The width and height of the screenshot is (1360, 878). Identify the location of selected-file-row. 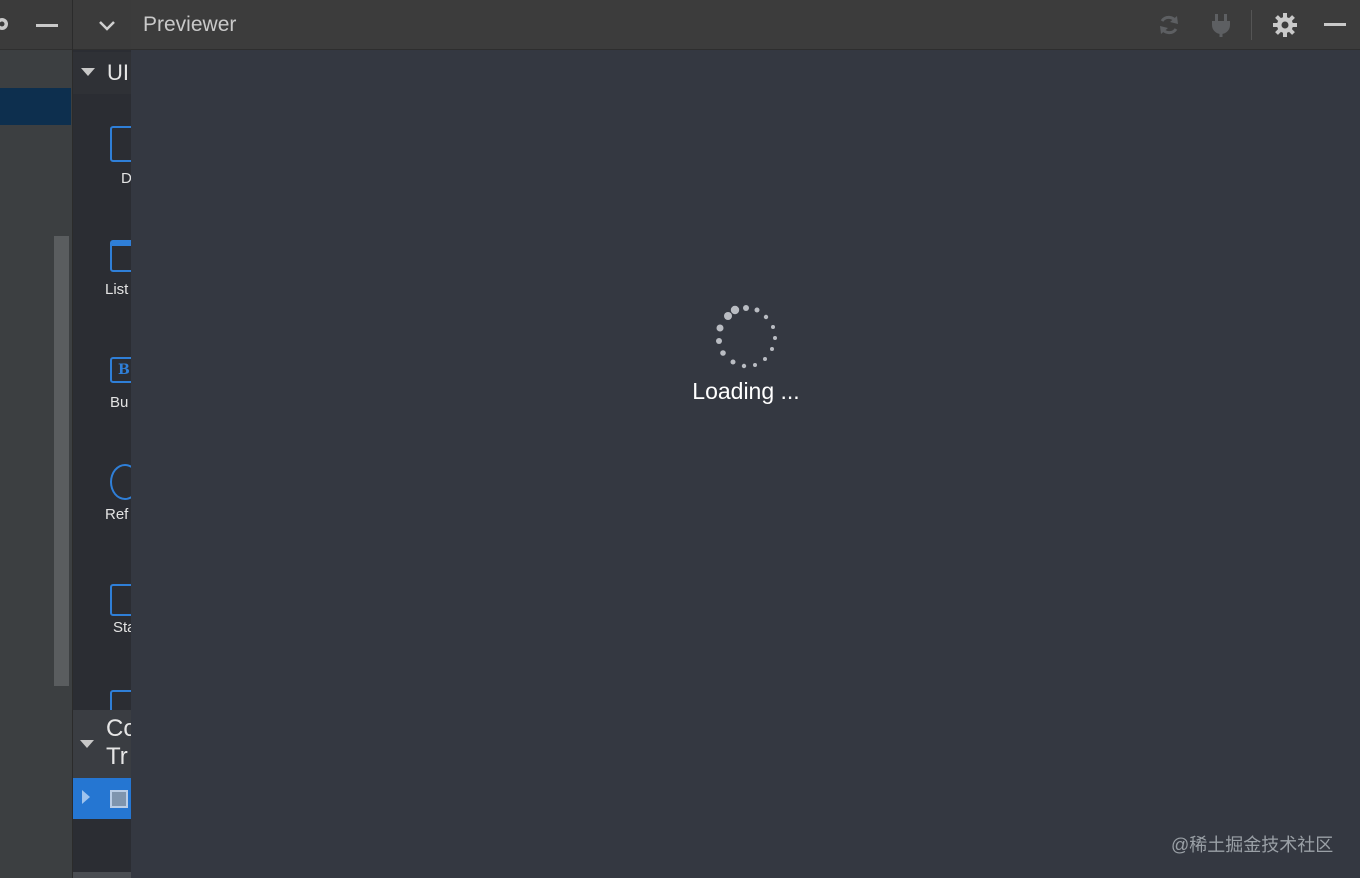
(35, 106).